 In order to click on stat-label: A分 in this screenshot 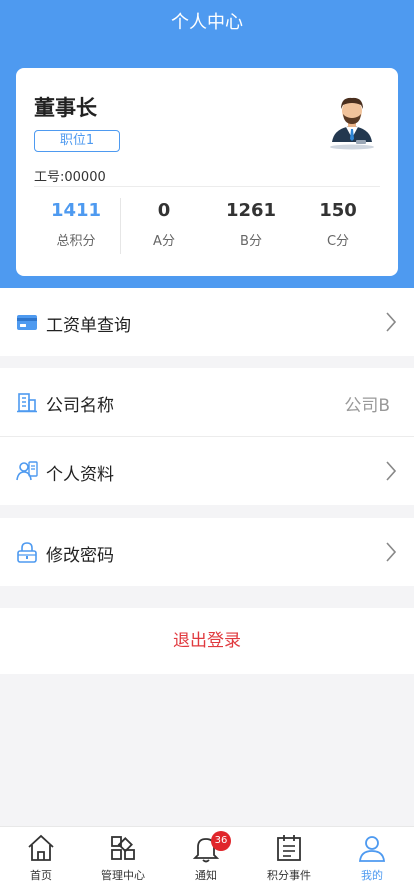, I will do `click(164, 241)`.